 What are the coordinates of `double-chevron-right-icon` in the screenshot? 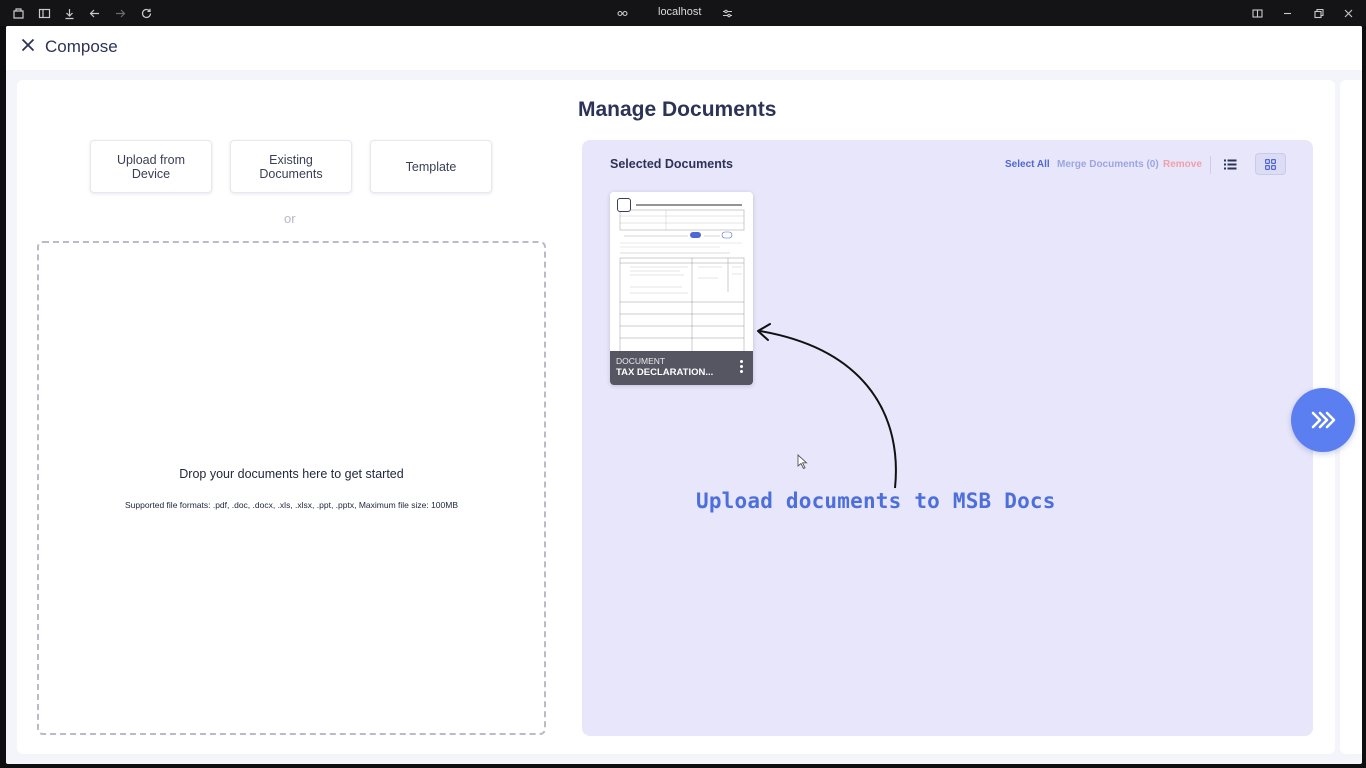 It's located at (1323, 420).